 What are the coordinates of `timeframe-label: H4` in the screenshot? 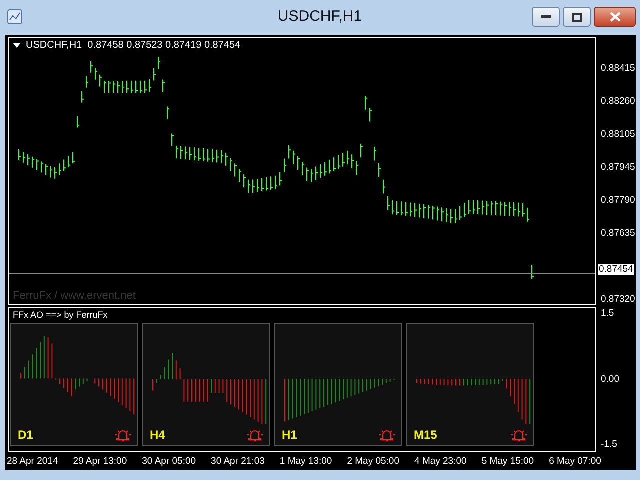 It's located at (158, 435).